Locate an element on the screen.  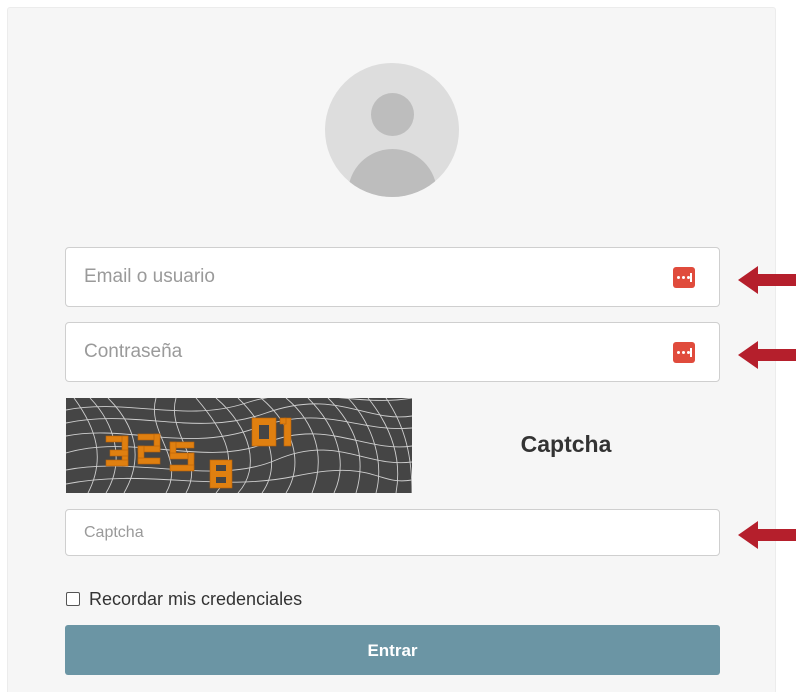
avatar-body is located at coordinates (392, 173).